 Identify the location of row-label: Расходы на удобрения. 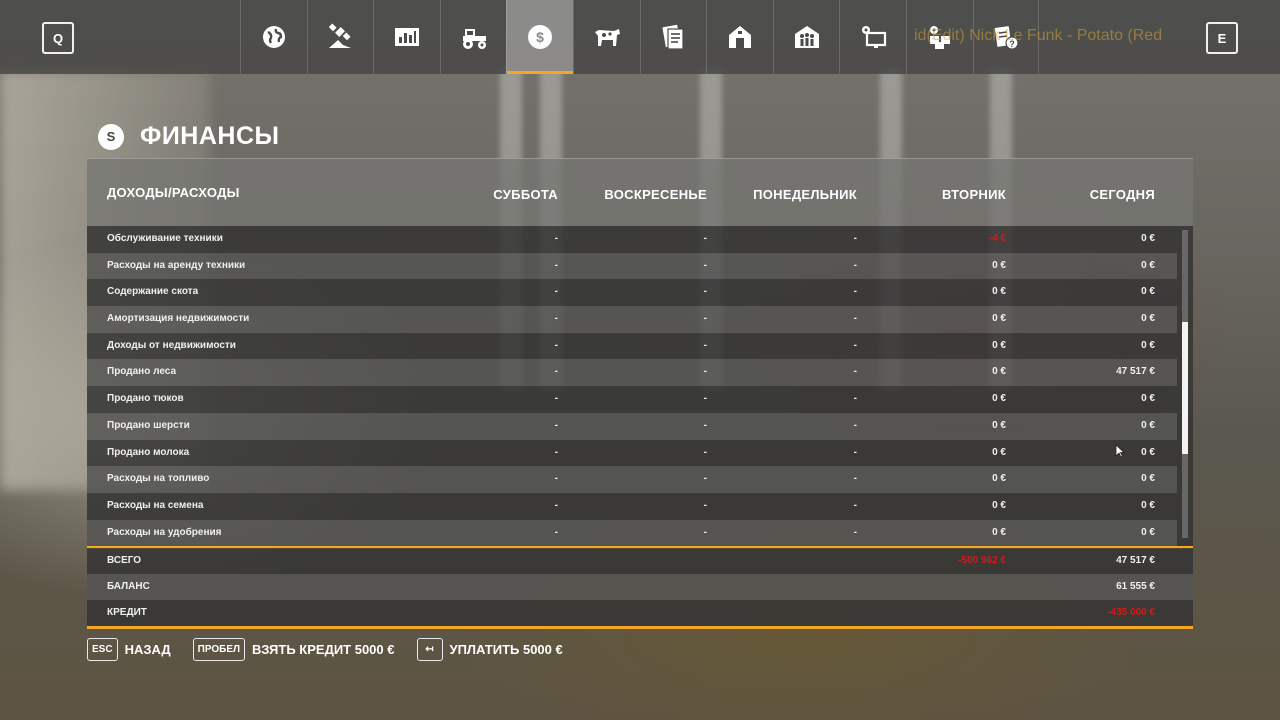
(164, 532).